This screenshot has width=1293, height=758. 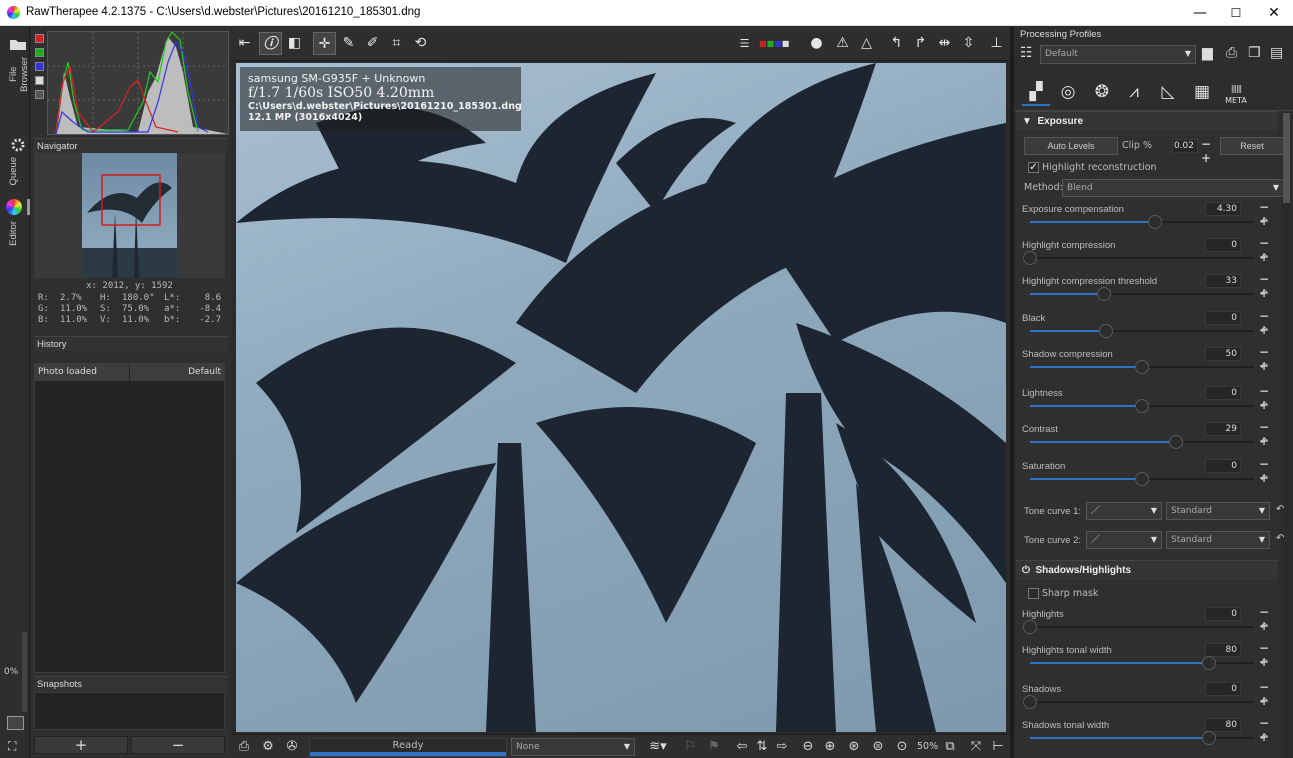 What do you see at coordinates (1200, 13) in the screenshot?
I see `minimize-button: —` at bounding box center [1200, 13].